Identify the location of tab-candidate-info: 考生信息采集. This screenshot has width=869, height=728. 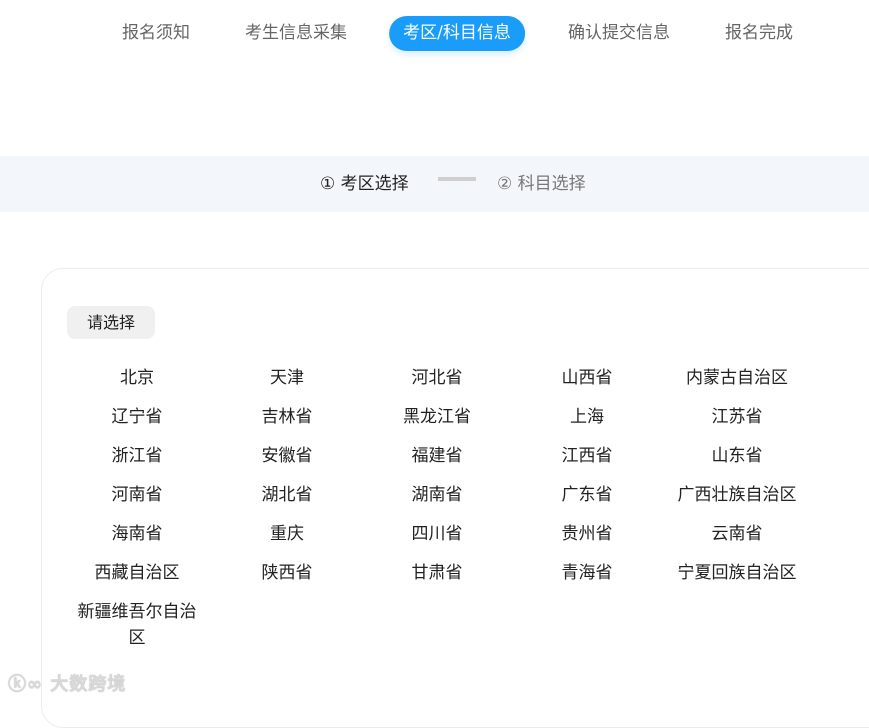
(296, 33).